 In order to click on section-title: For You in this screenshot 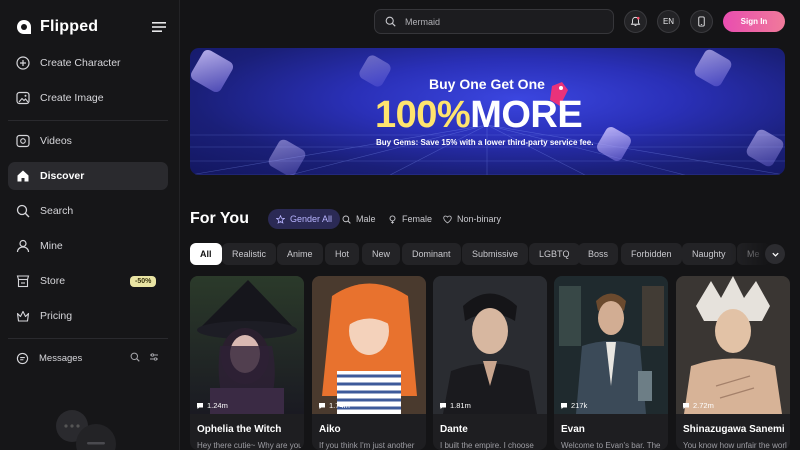, I will do `click(219, 218)`.